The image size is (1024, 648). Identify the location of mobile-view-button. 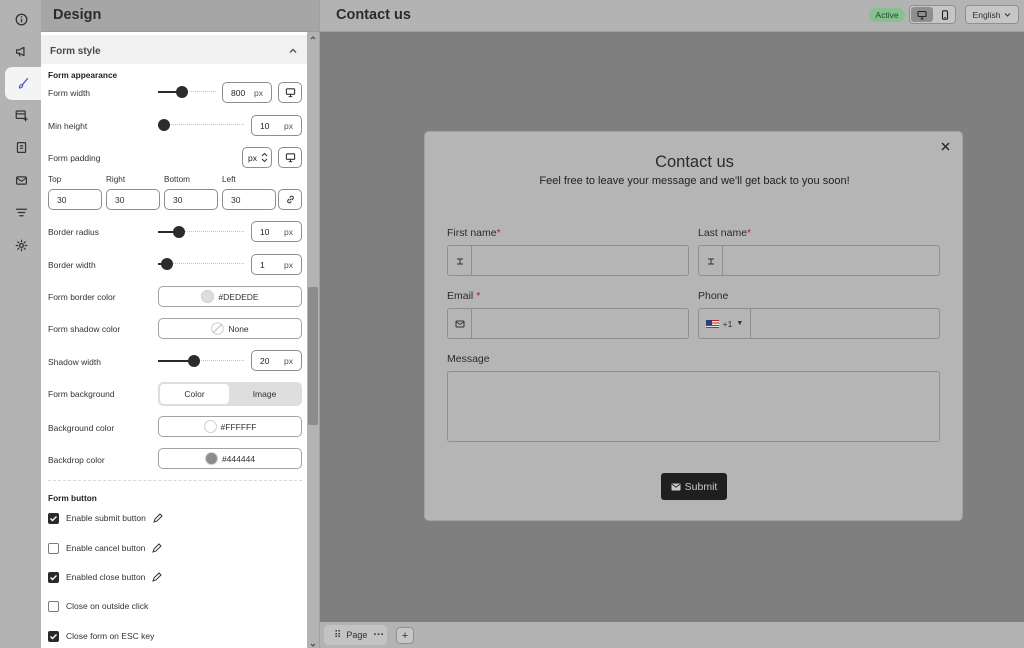
(945, 14).